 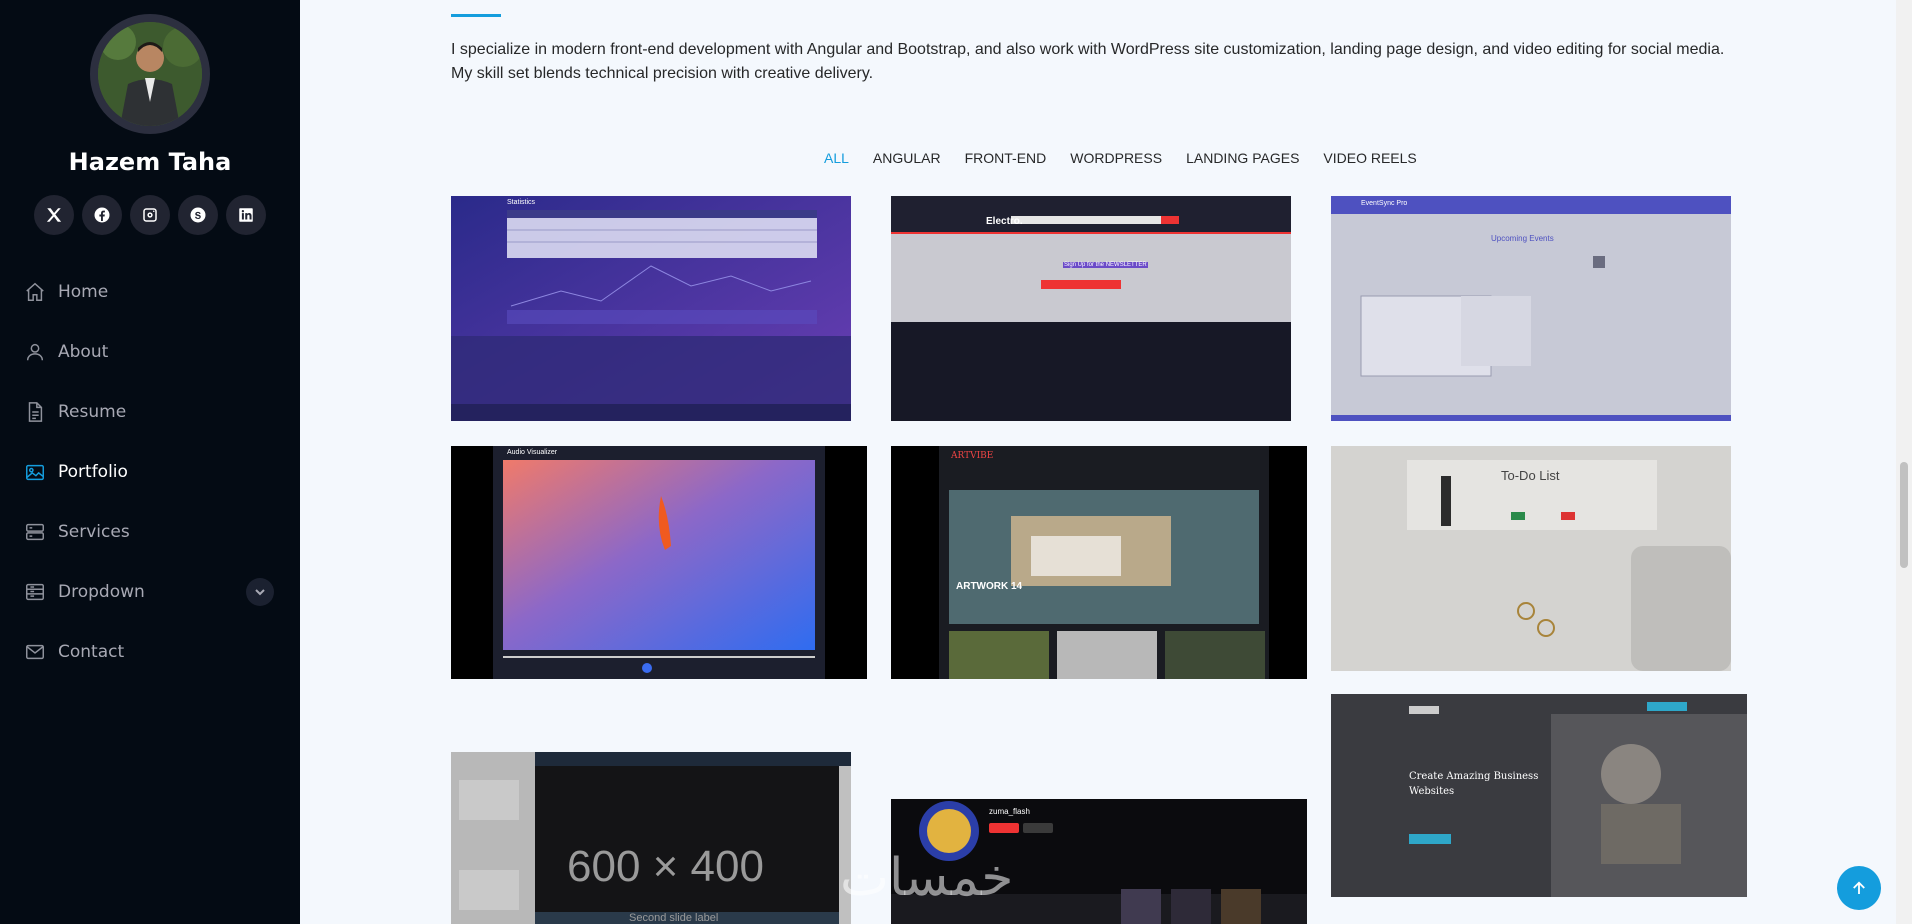 I want to click on x-twitter-icon, so click(x=54, y=215).